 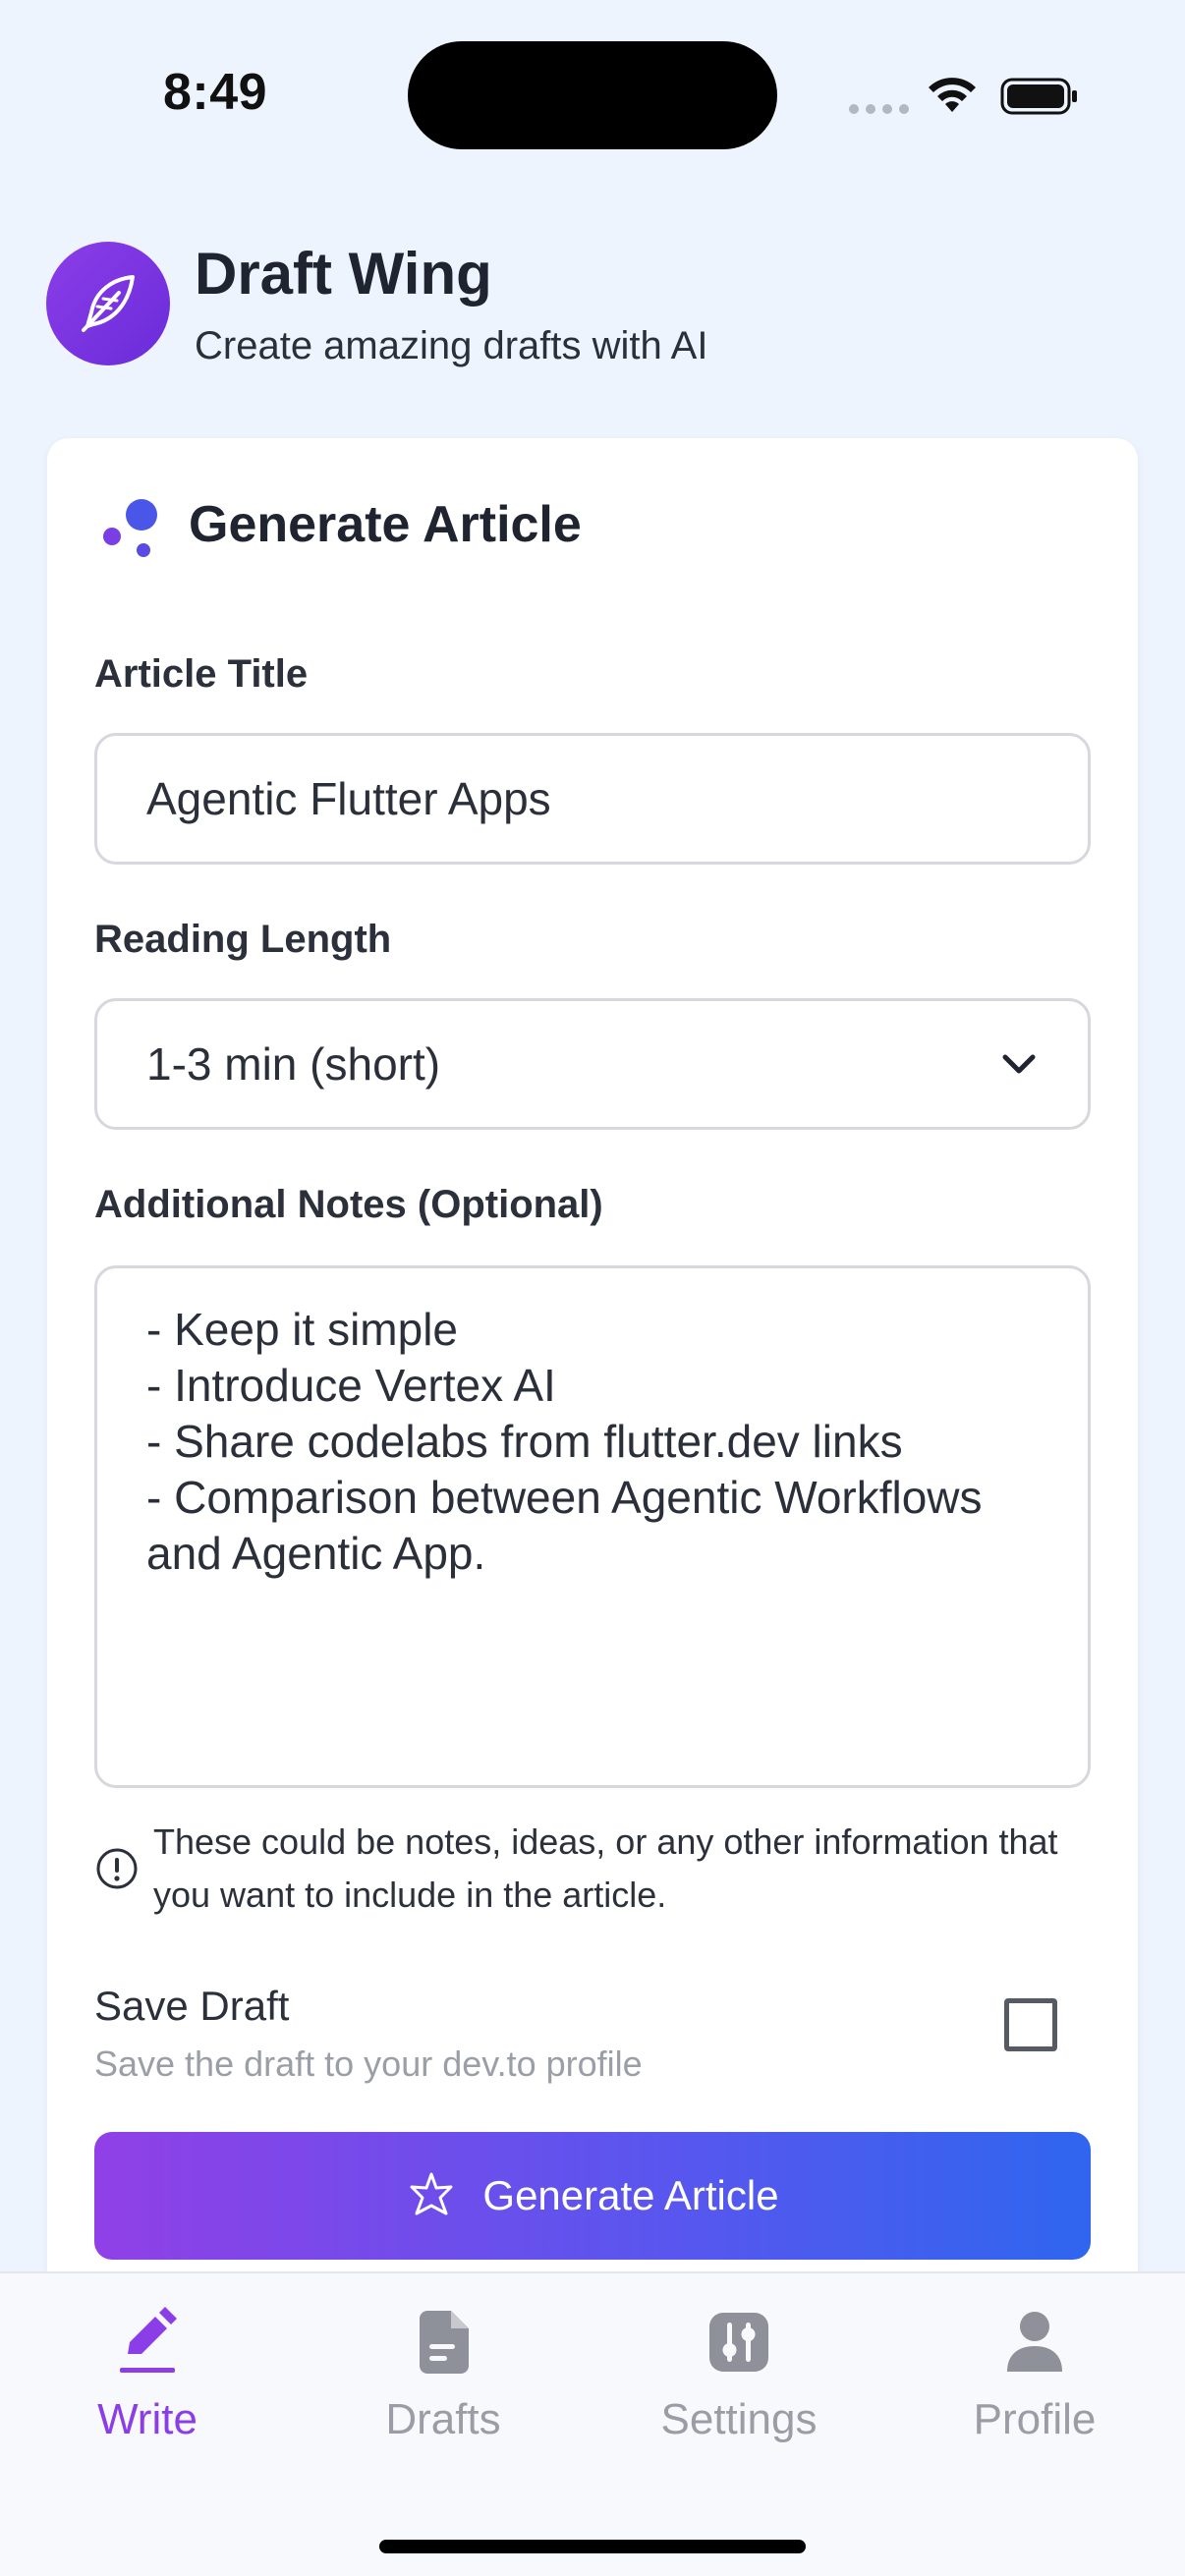 I want to click on save-draft-checkbox, so click(x=1030, y=2024).